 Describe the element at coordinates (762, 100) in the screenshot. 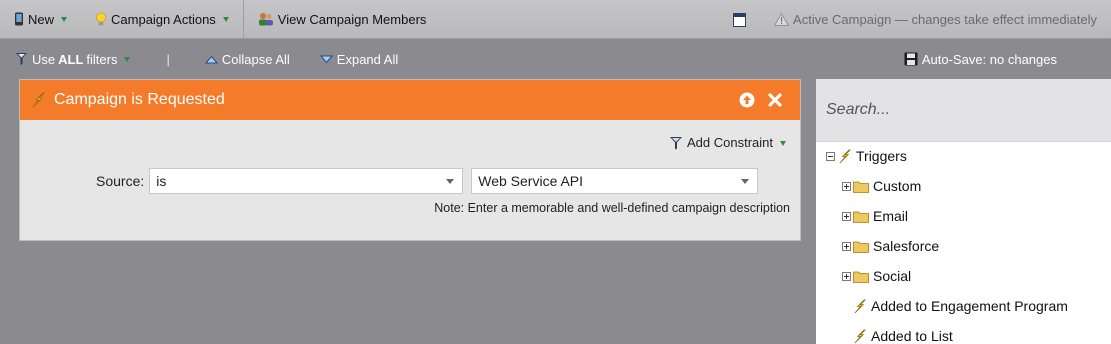

I see `filter-card-actions` at that location.